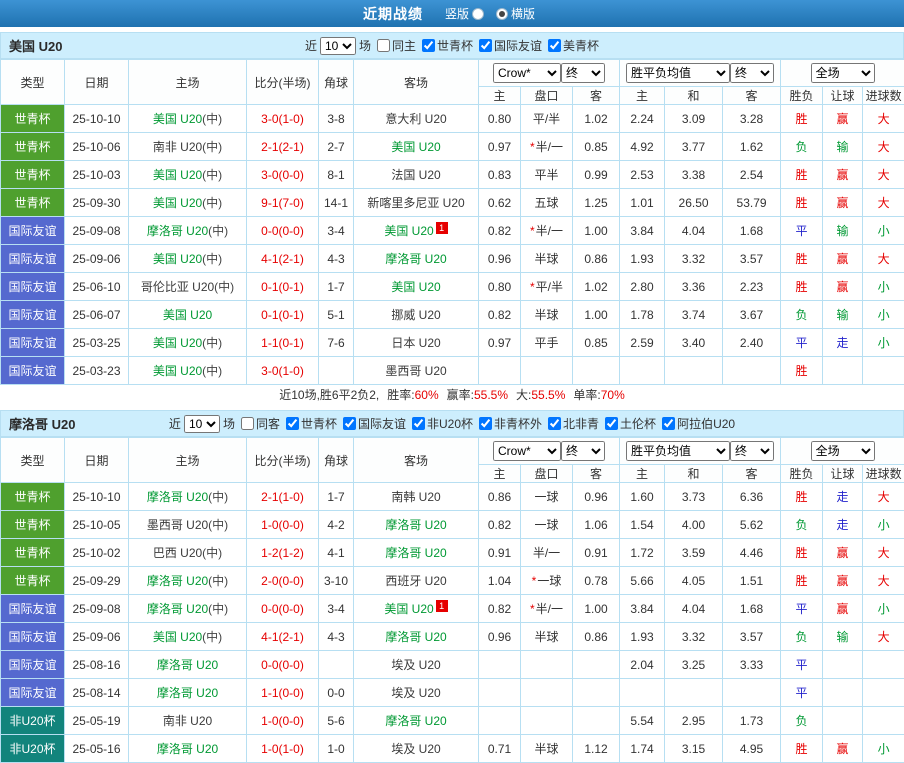  I want to click on sub-header-result-goals: 进球数, so click(883, 474).